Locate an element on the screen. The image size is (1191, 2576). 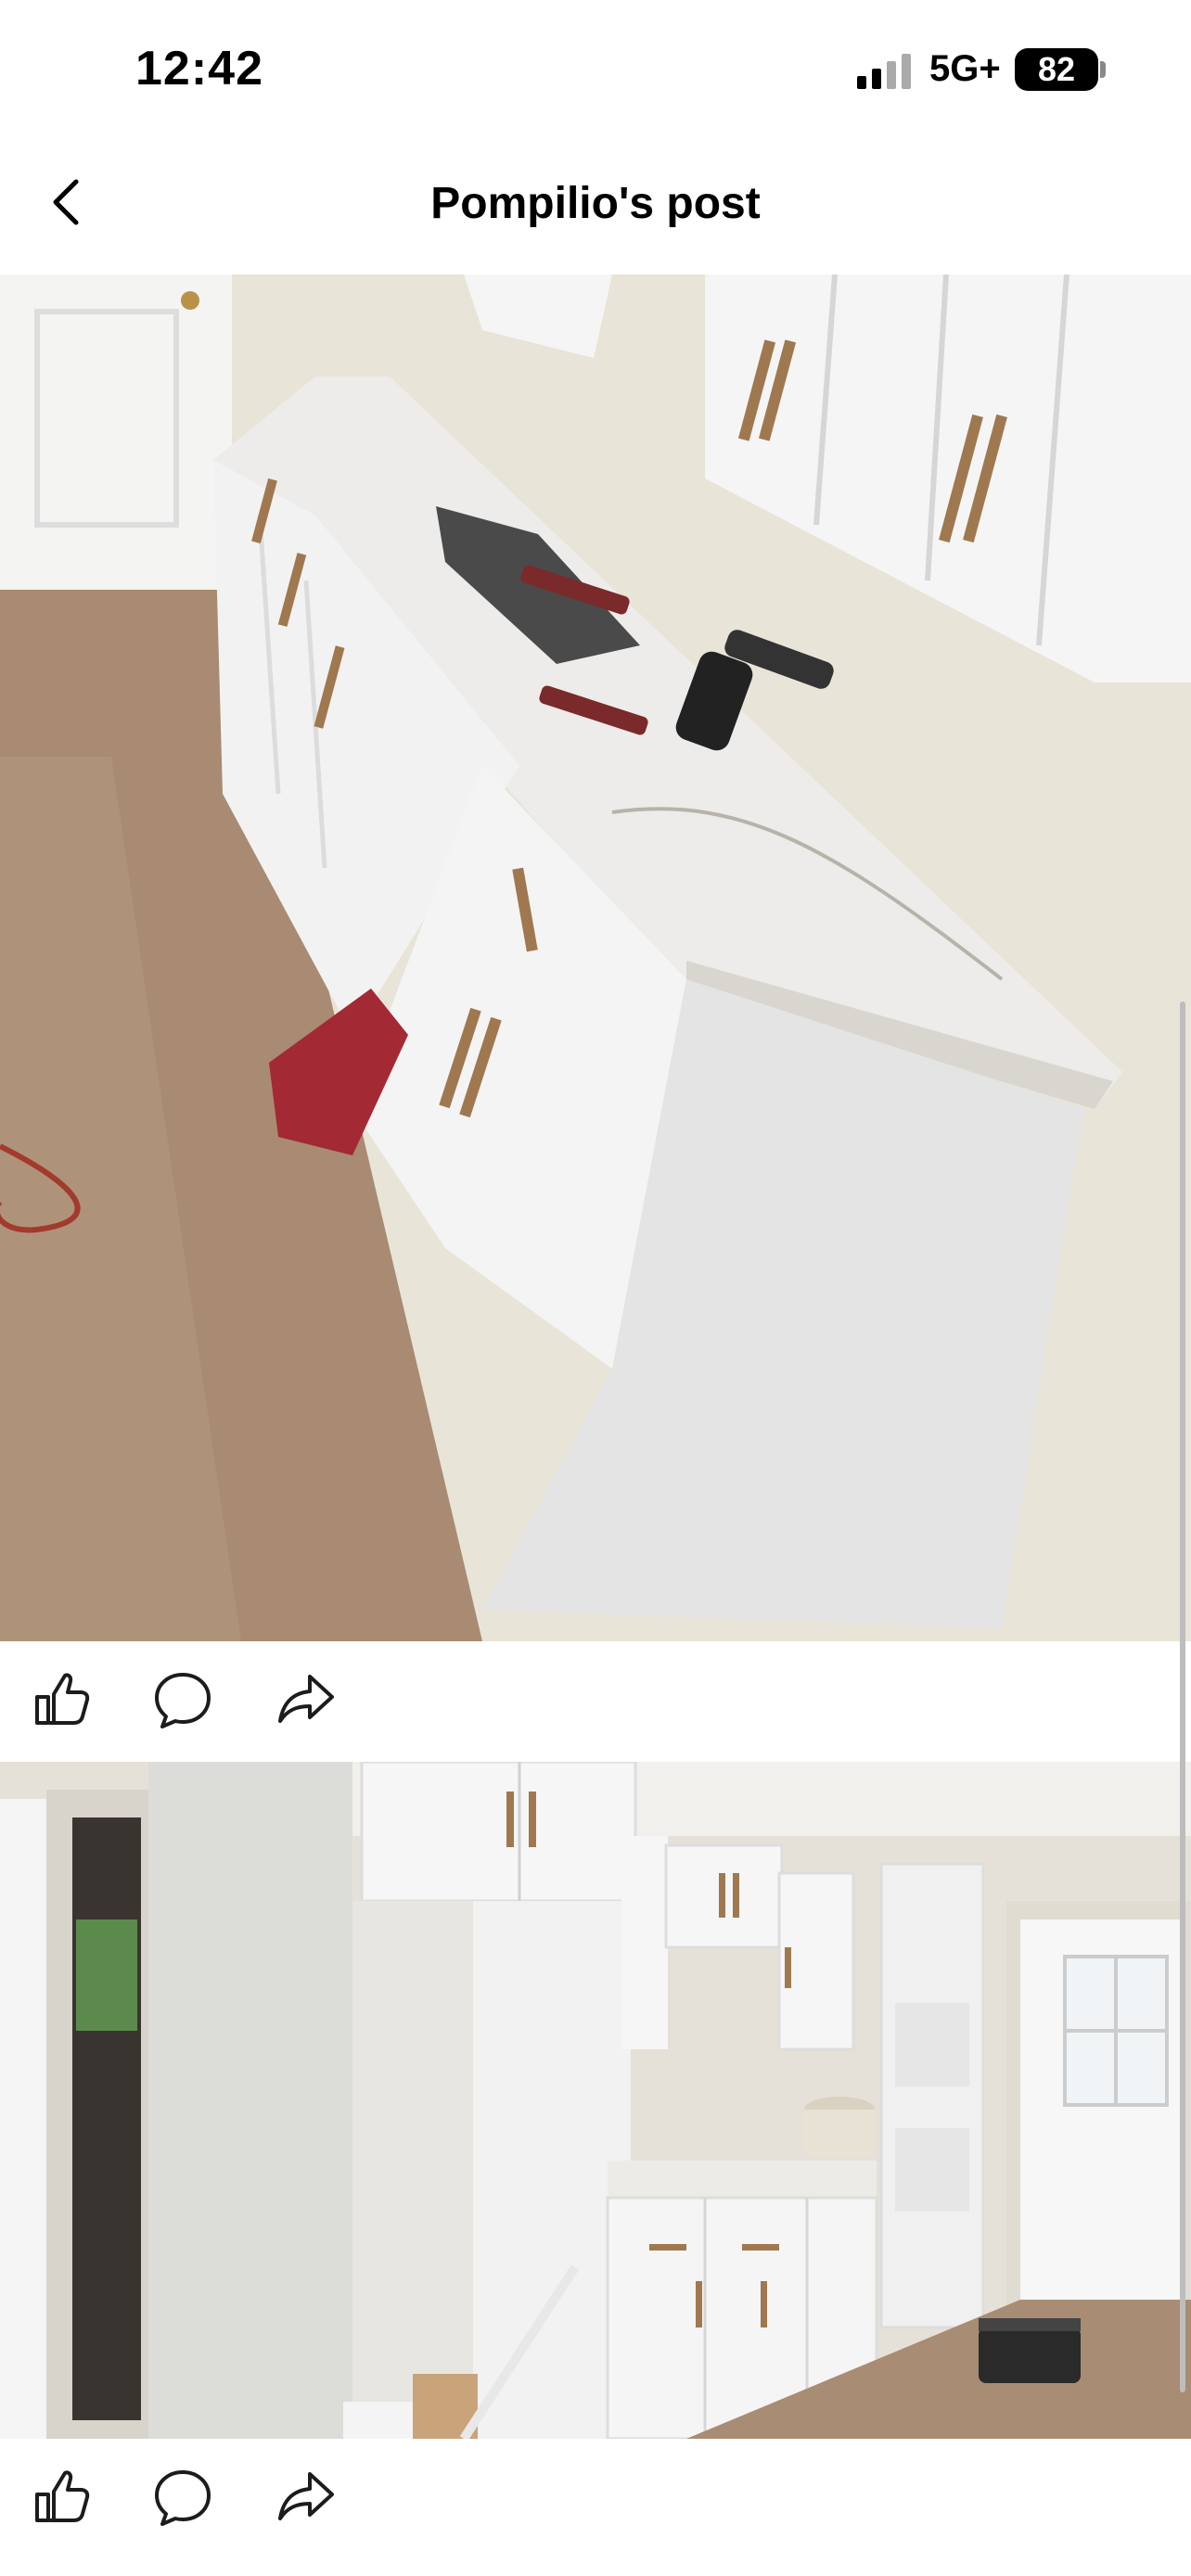
scrollbar is located at coordinates (1182, 1696).